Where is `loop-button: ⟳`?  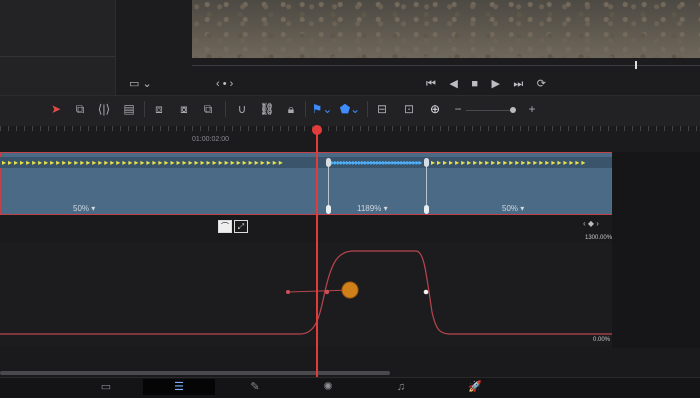
loop-button: ⟳ is located at coordinates (541, 84).